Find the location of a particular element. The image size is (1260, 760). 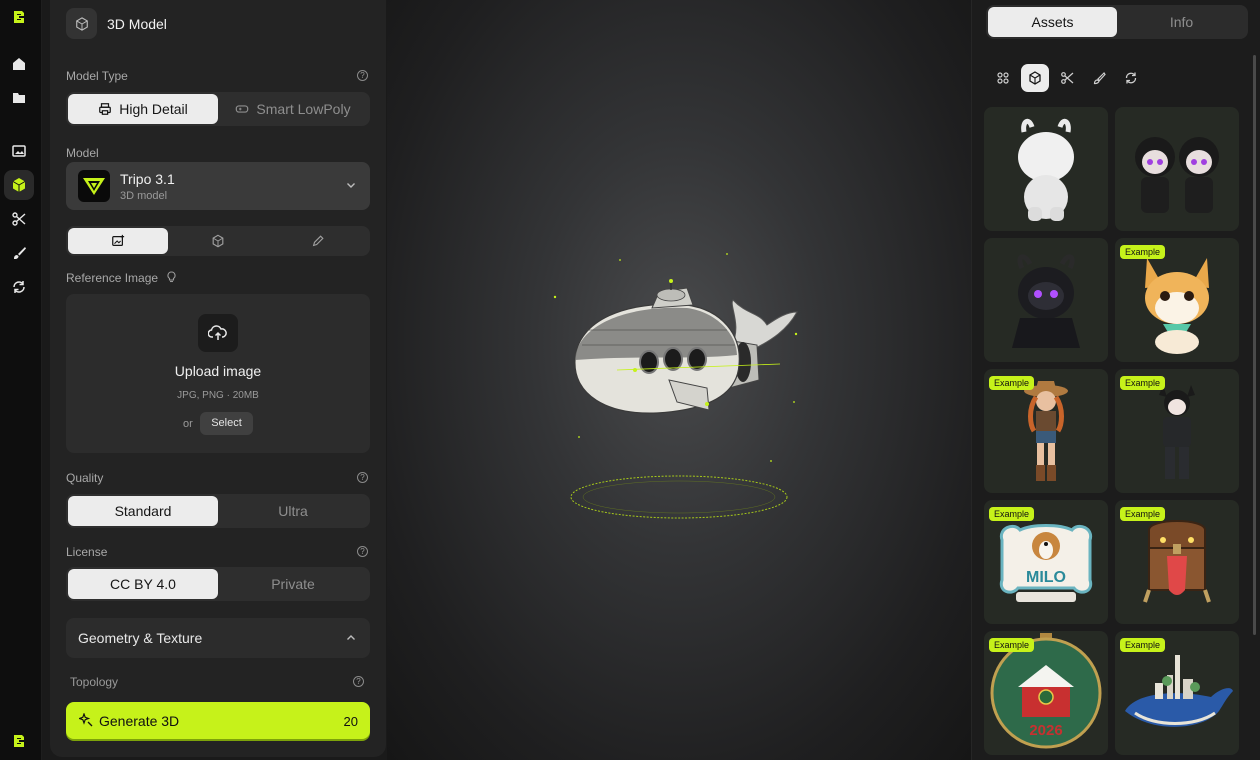

license-toggle: CC BY 4.0 Private is located at coordinates (218, 584).